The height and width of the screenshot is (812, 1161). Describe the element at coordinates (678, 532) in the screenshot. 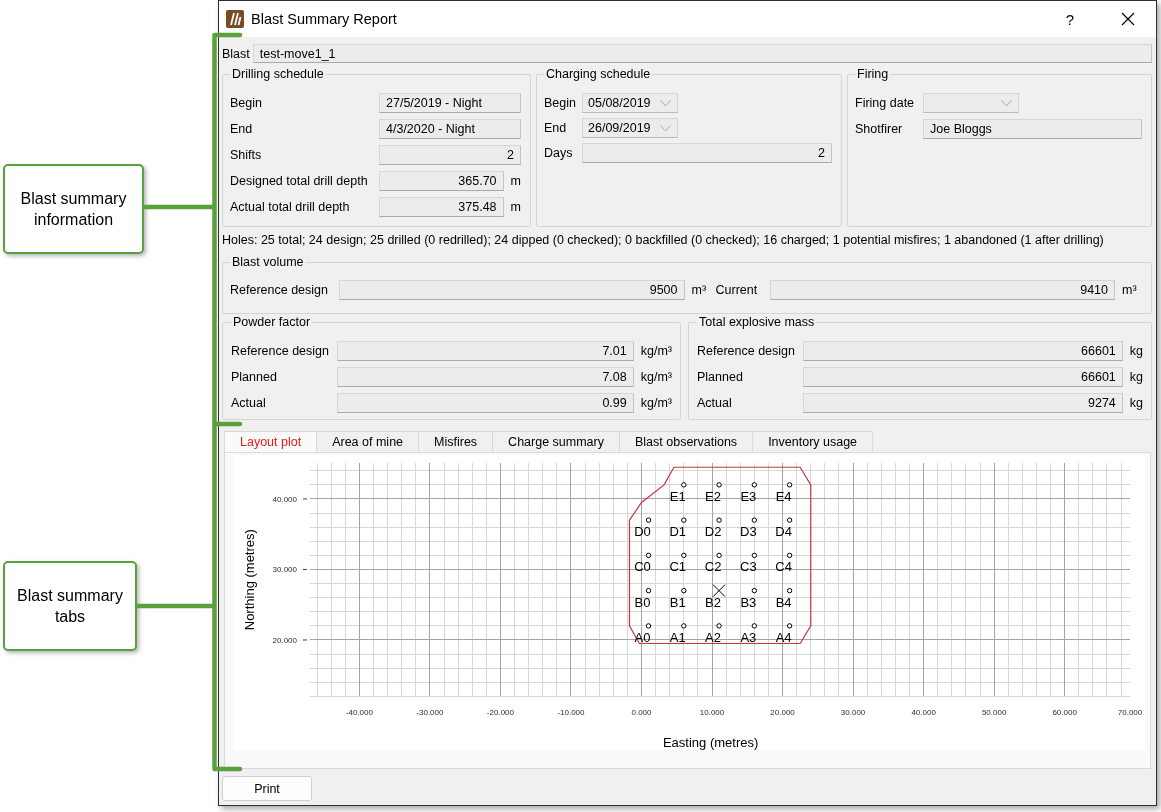

I see `hole-label: D1` at that location.